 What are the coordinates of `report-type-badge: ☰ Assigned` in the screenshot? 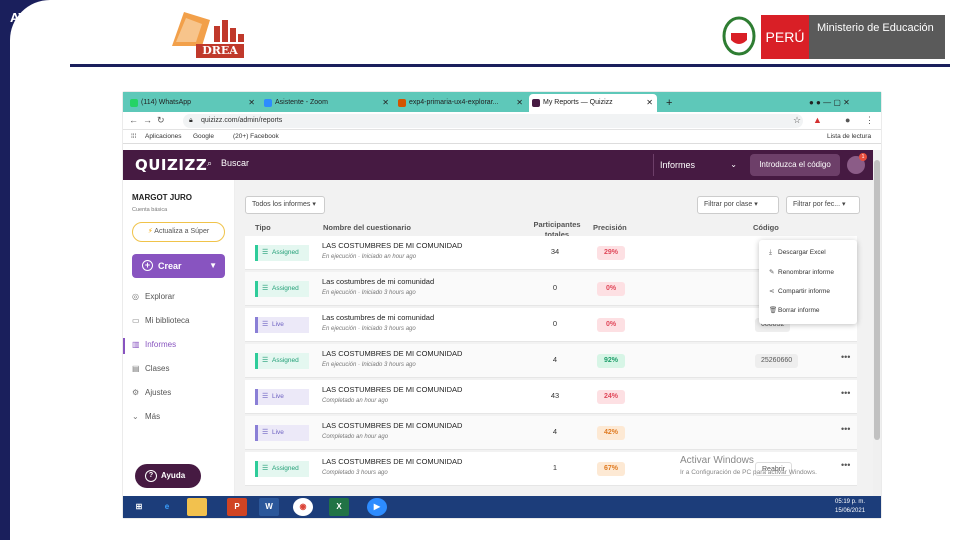 It's located at (282, 469).